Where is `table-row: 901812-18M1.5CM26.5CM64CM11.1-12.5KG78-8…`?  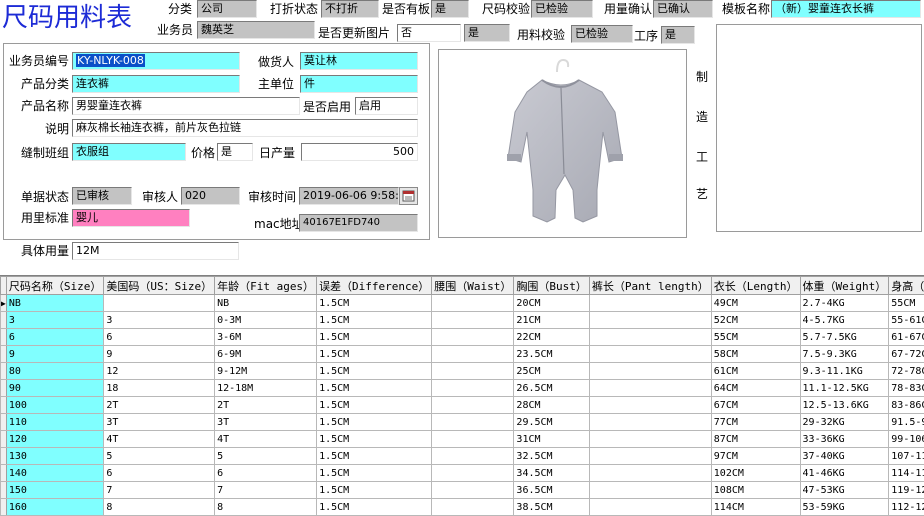 table-row: 901812-18M1.5CM26.5CM64CM11.1-12.5KG78-8… is located at coordinates (462, 388).